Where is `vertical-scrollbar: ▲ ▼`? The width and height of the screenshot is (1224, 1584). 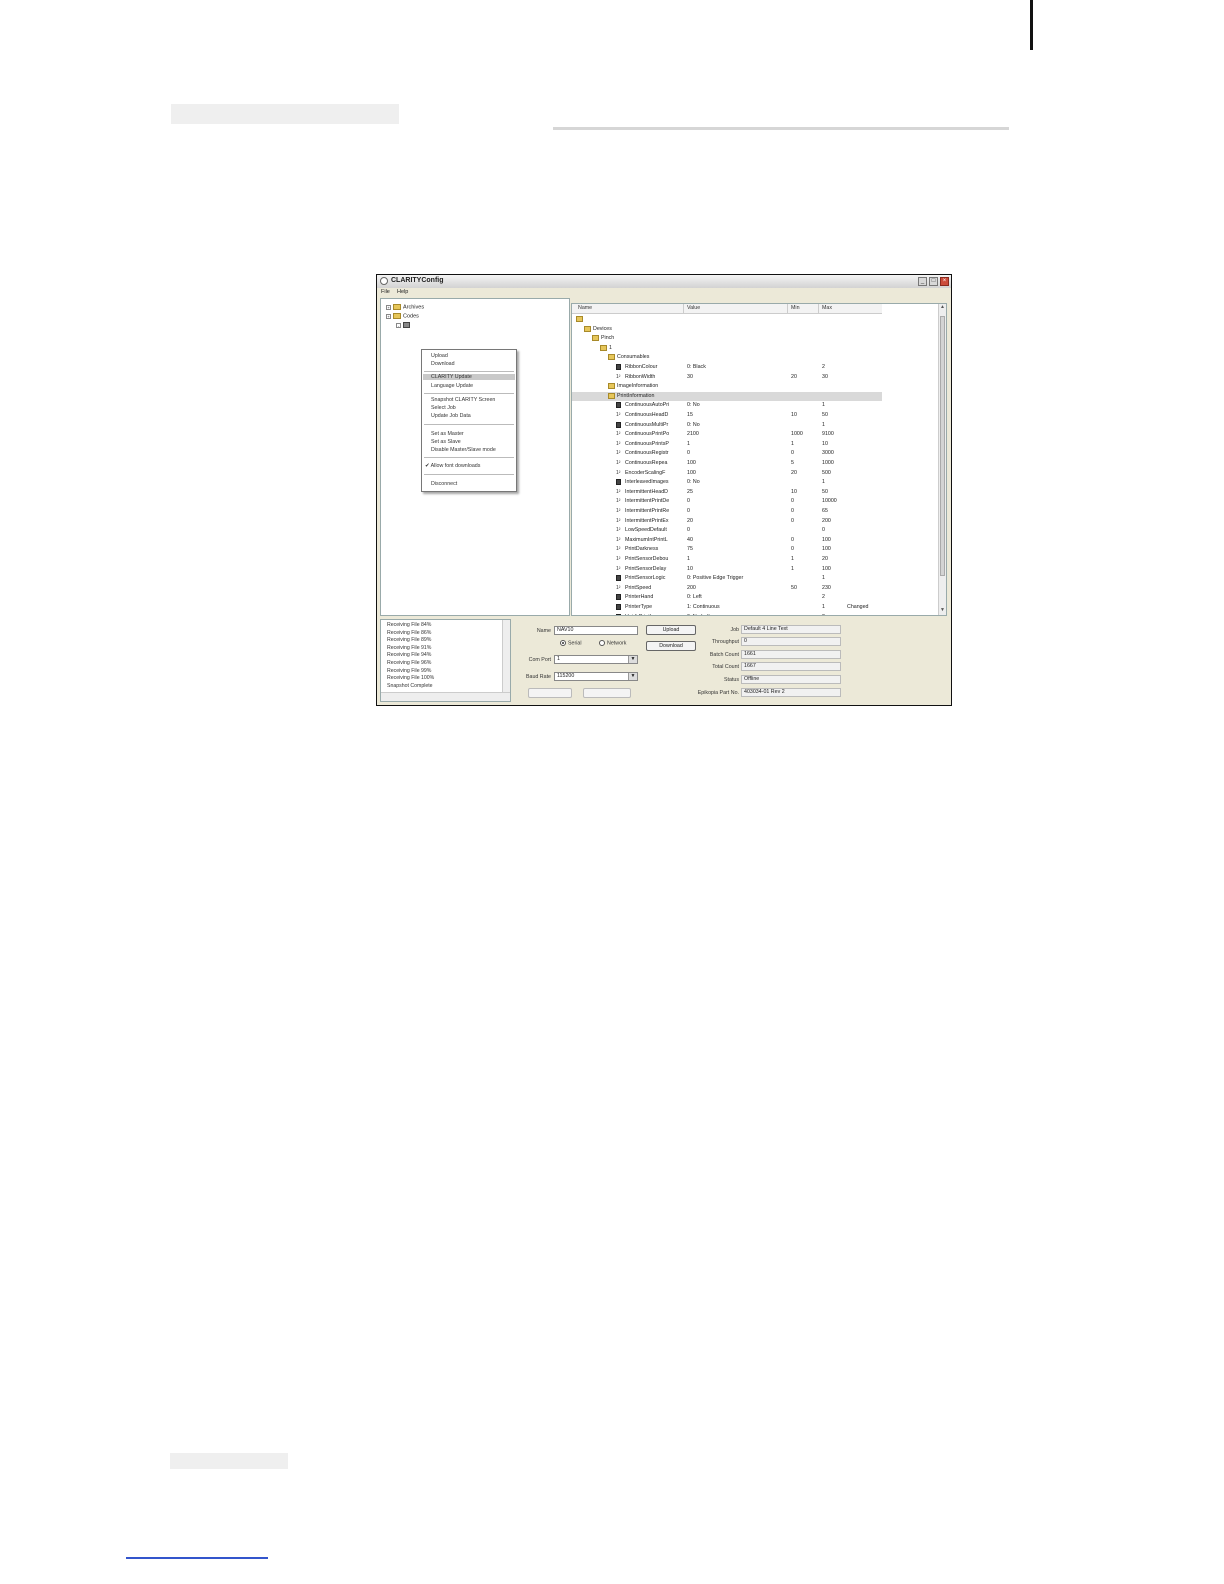
vertical-scrollbar: ▲ ▼ is located at coordinates (942, 459).